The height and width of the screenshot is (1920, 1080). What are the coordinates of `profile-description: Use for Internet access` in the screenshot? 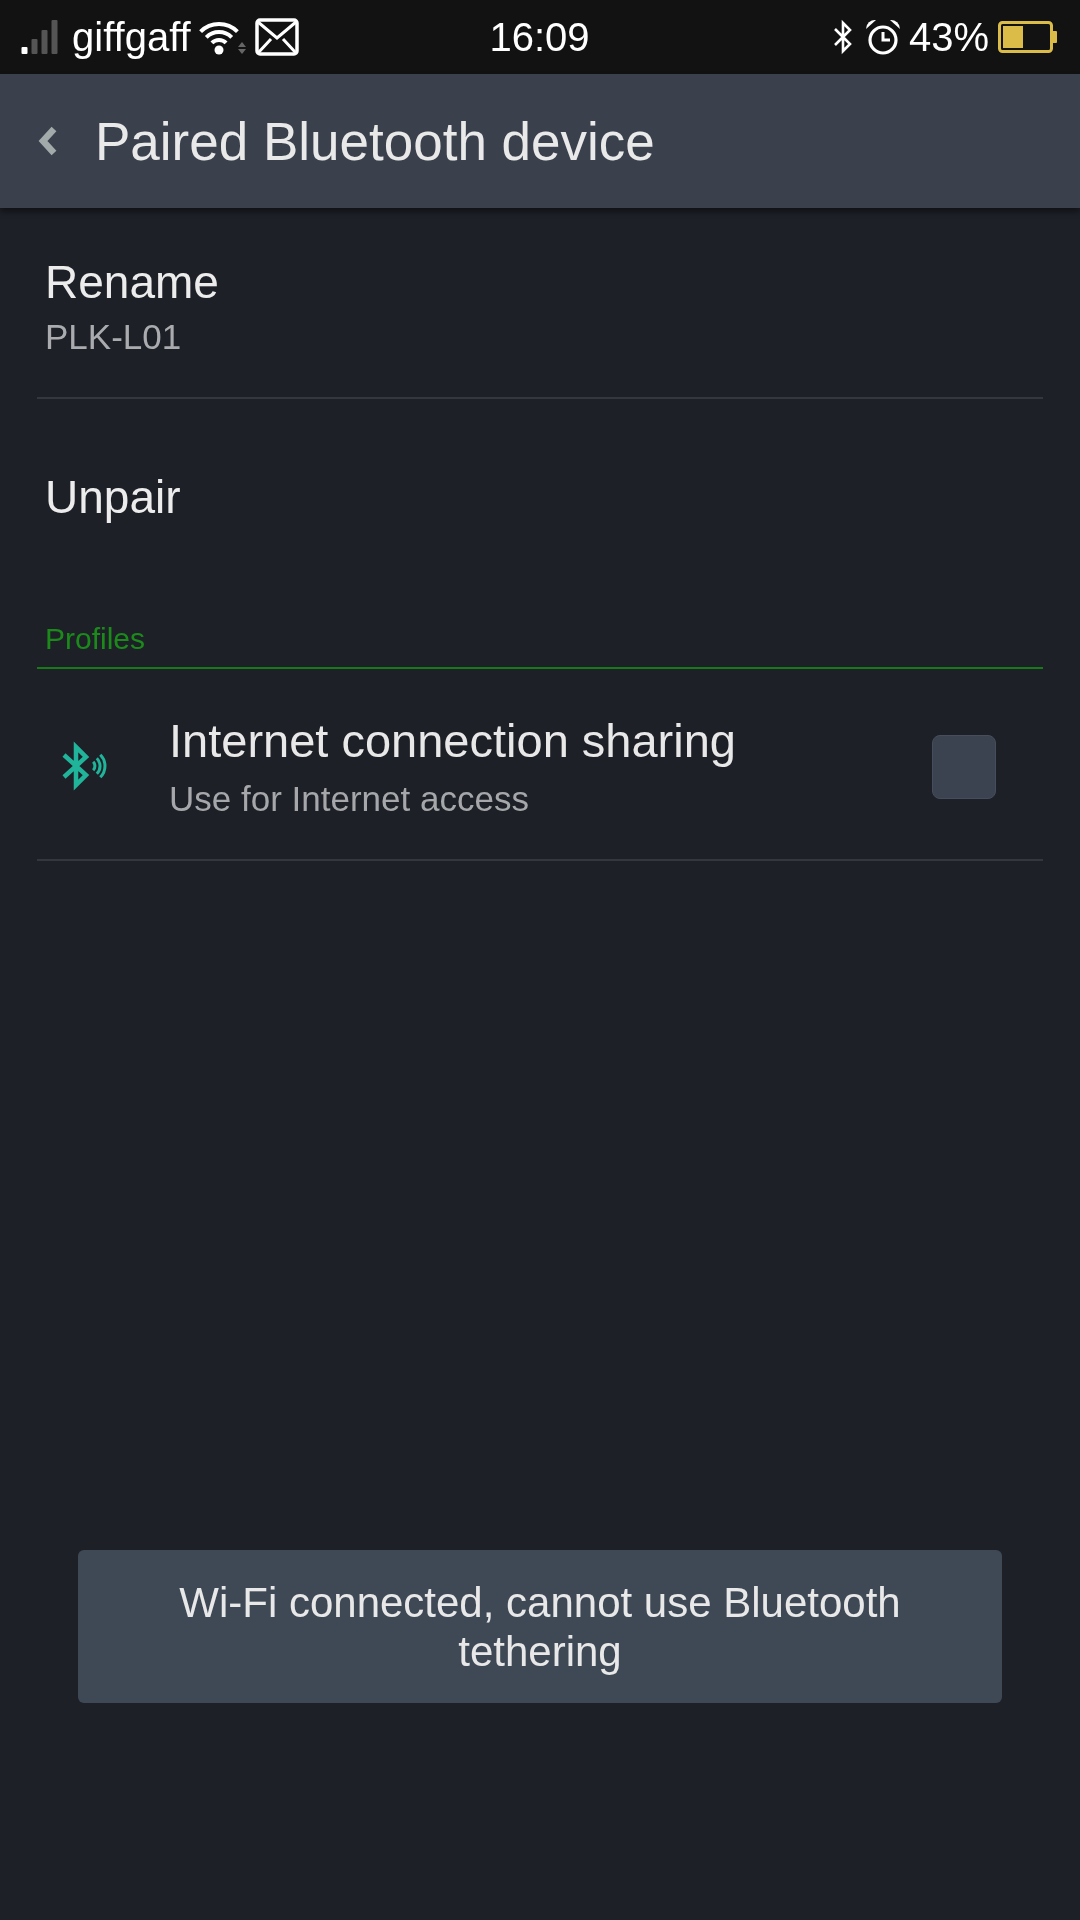 It's located at (349, 799).